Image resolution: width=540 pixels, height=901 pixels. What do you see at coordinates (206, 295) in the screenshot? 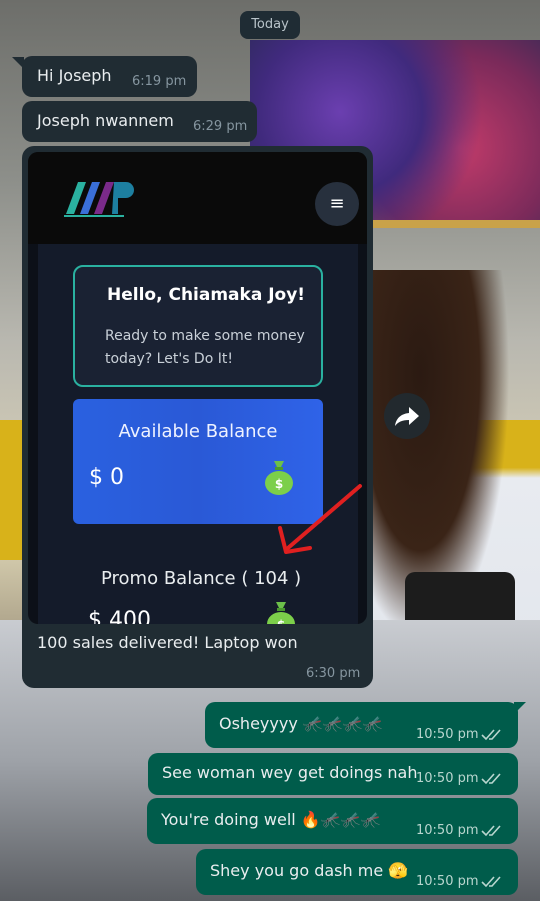
I see `greeting-title: Hello, Chiamaka Joy!` at bounding box center [206, 295].